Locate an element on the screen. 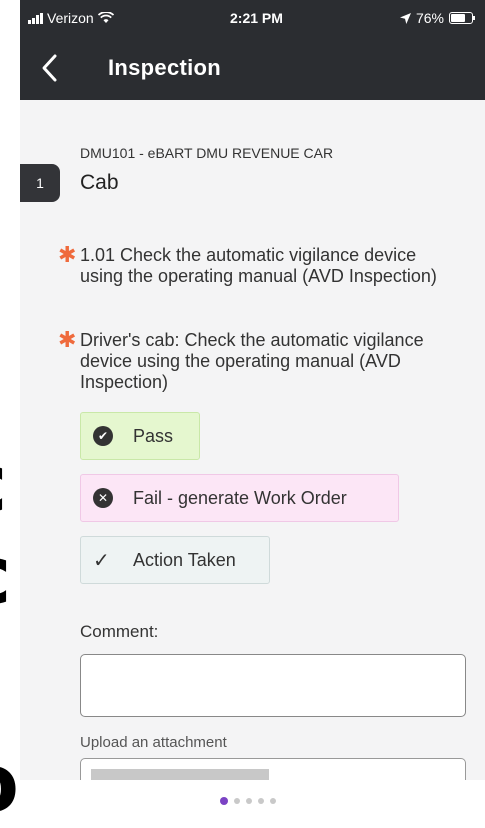  section-title: Cab is located at coordinates (99, 182).